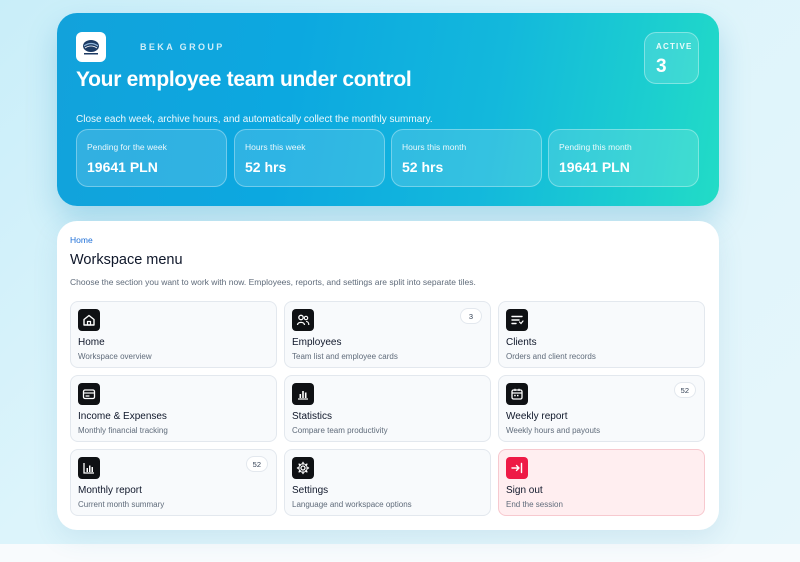 This screenshot has width=800, height=562. What do you see at coordinates (434, 147) in the screenshot?
I see `stat-label: Hours this month` at bounding box center [434, 147].